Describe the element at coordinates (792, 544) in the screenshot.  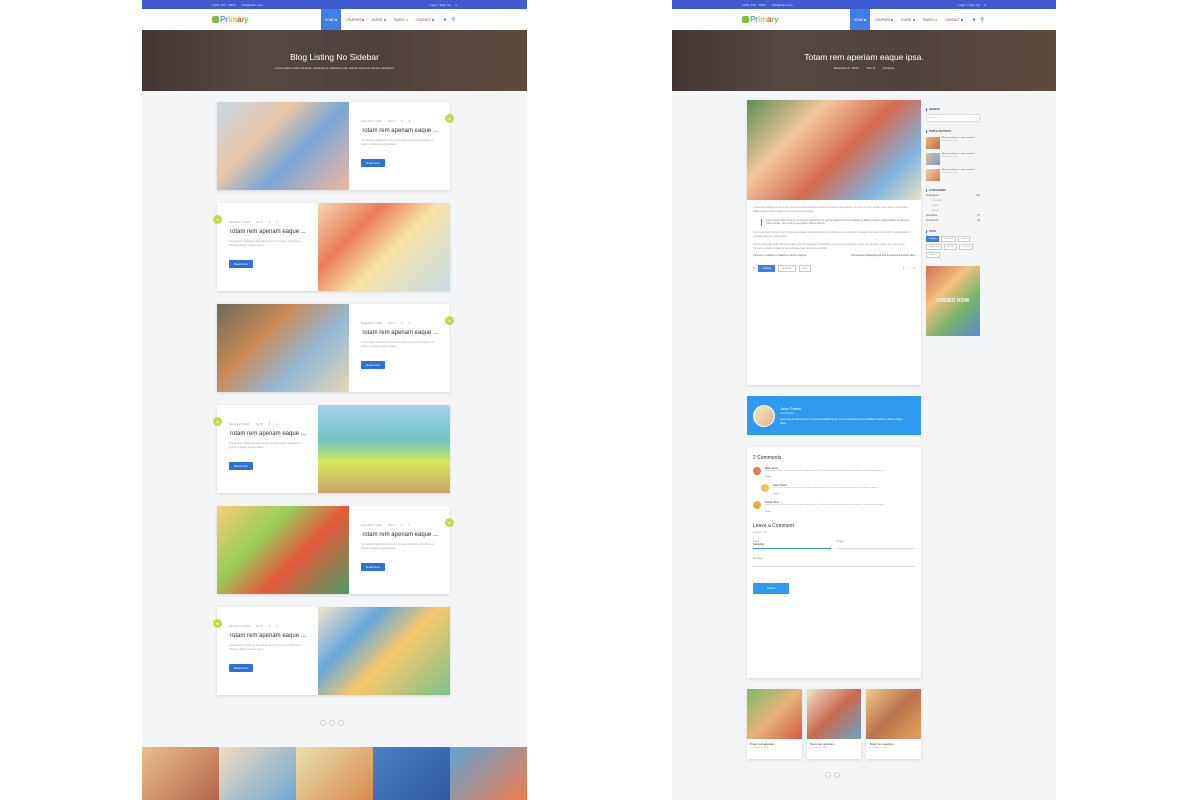
I see `name-field: Name Samantha` at that location.